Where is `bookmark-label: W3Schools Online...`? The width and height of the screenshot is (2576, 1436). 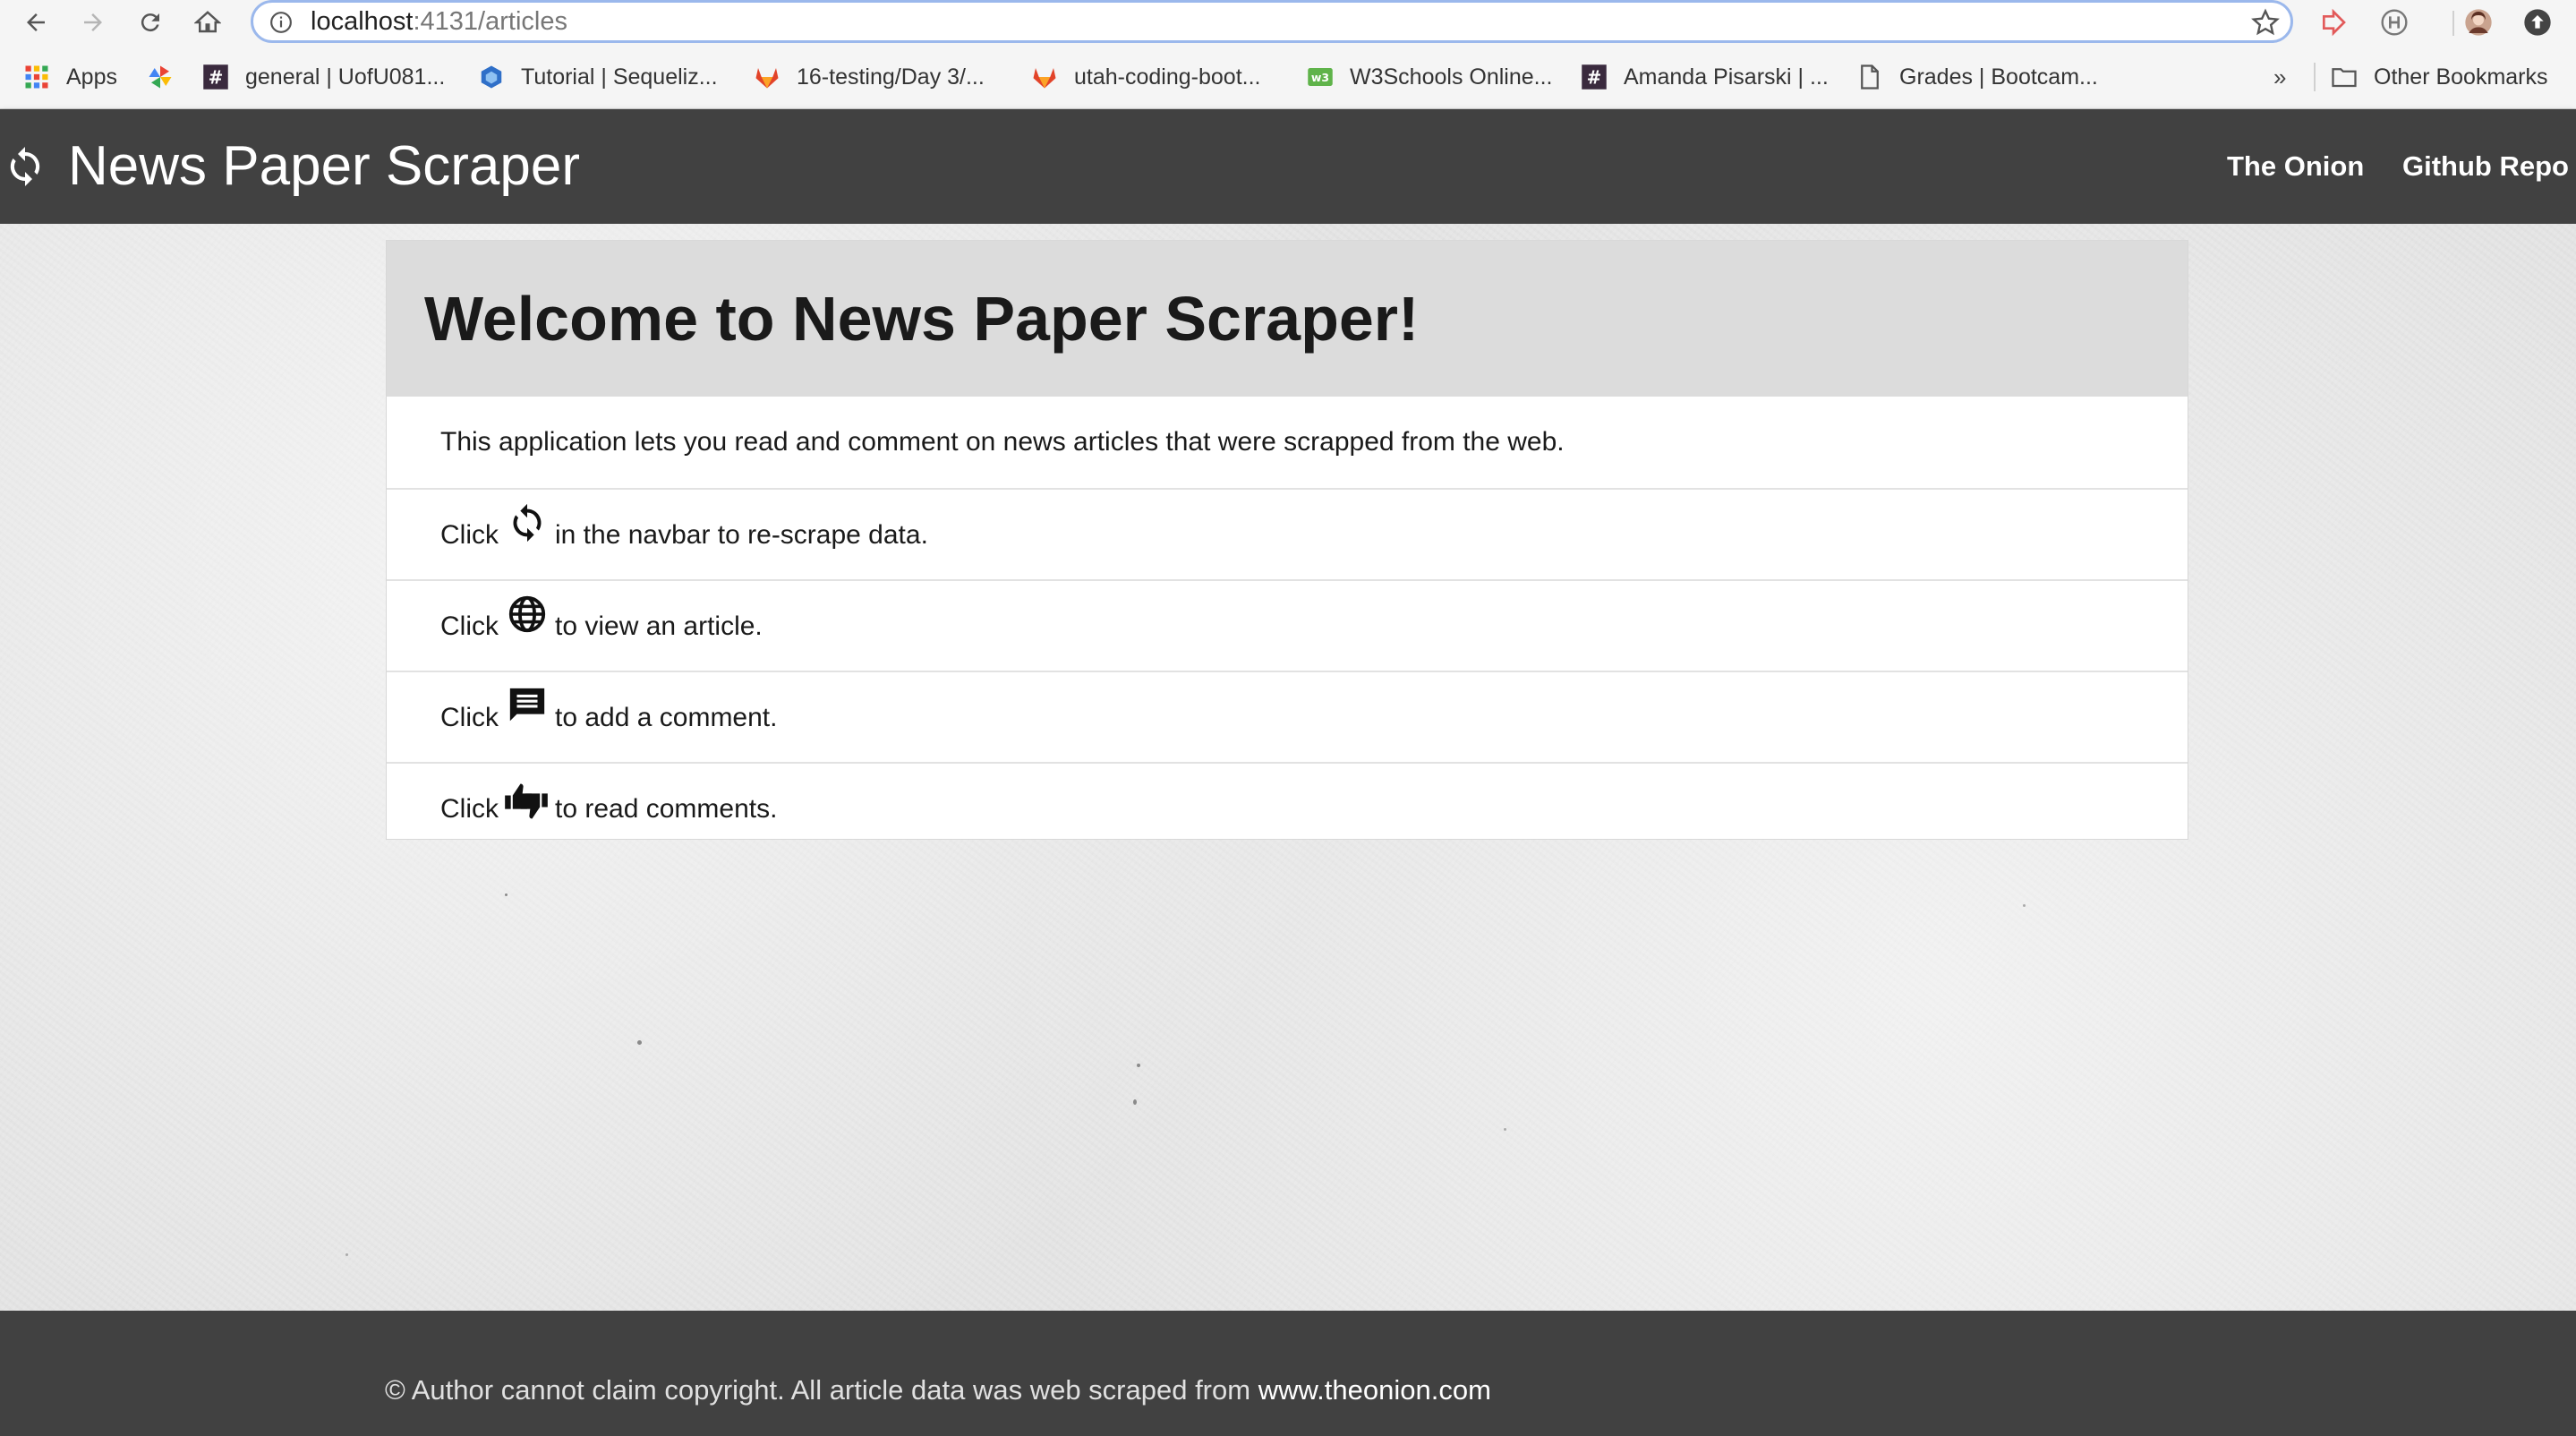 bookmark-label: W3Schools Online... is located at coordinates (1451, 77).